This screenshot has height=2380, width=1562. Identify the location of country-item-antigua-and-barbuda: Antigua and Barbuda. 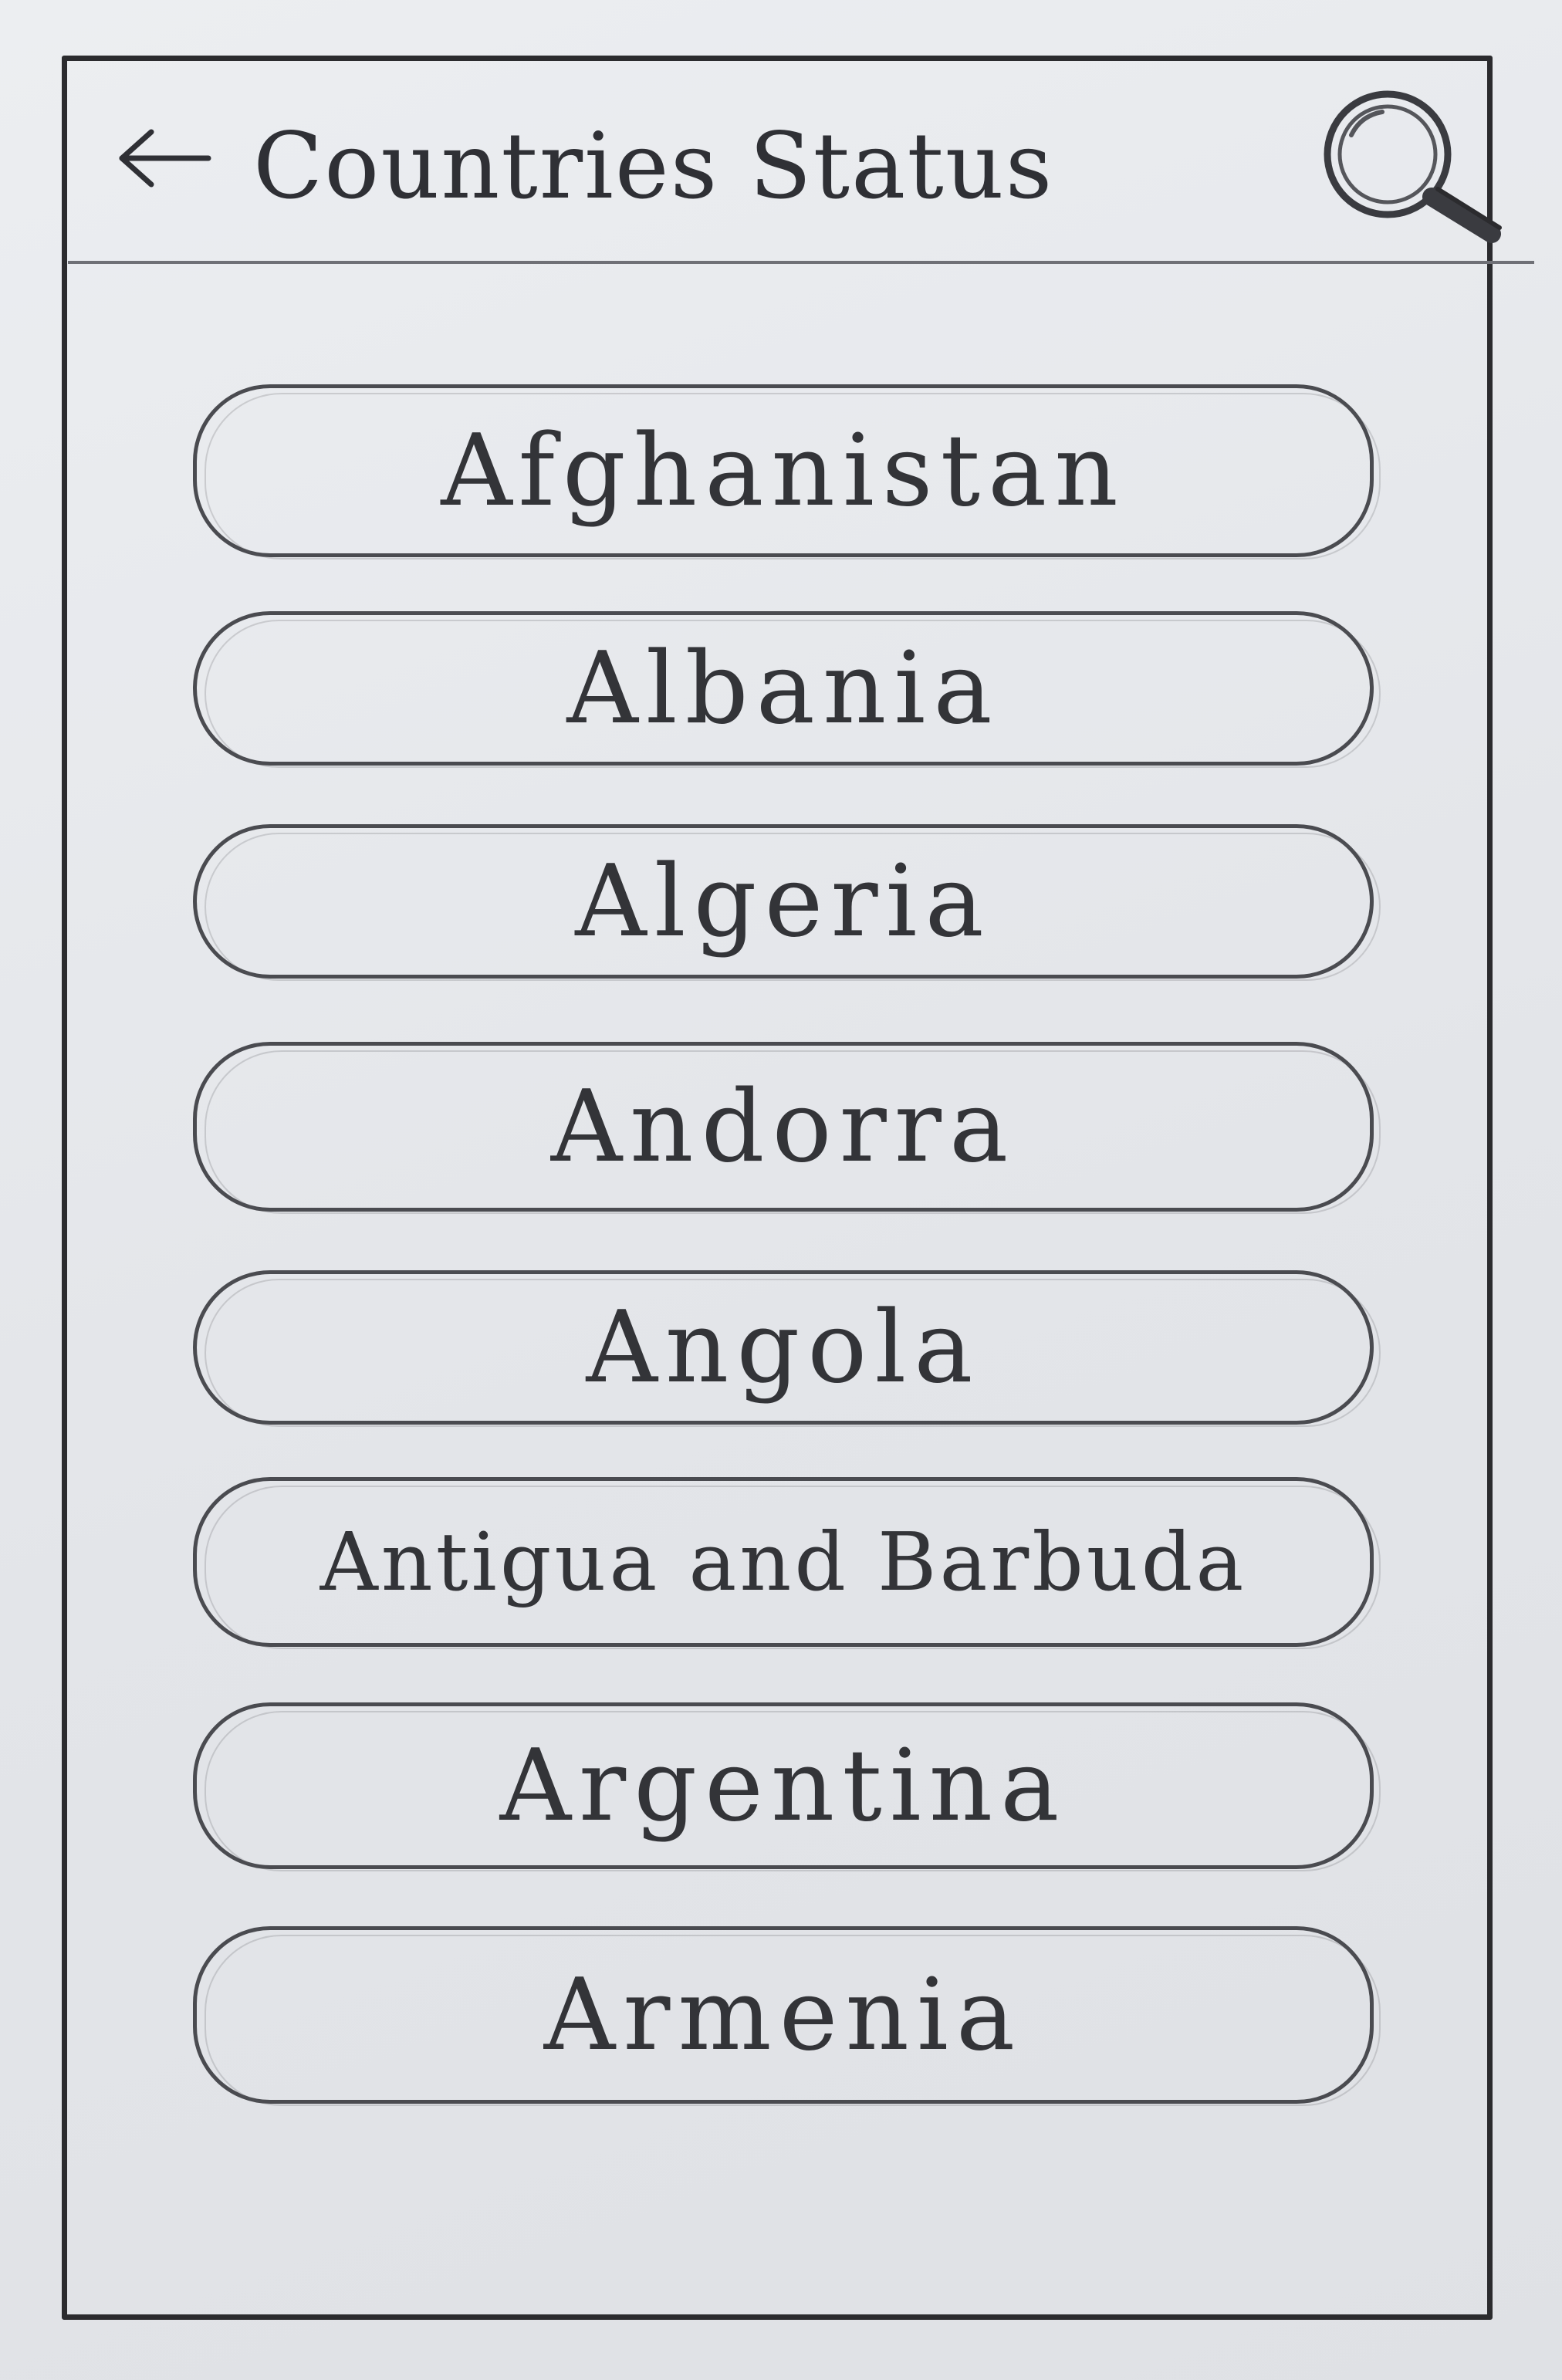
(787, 1563).